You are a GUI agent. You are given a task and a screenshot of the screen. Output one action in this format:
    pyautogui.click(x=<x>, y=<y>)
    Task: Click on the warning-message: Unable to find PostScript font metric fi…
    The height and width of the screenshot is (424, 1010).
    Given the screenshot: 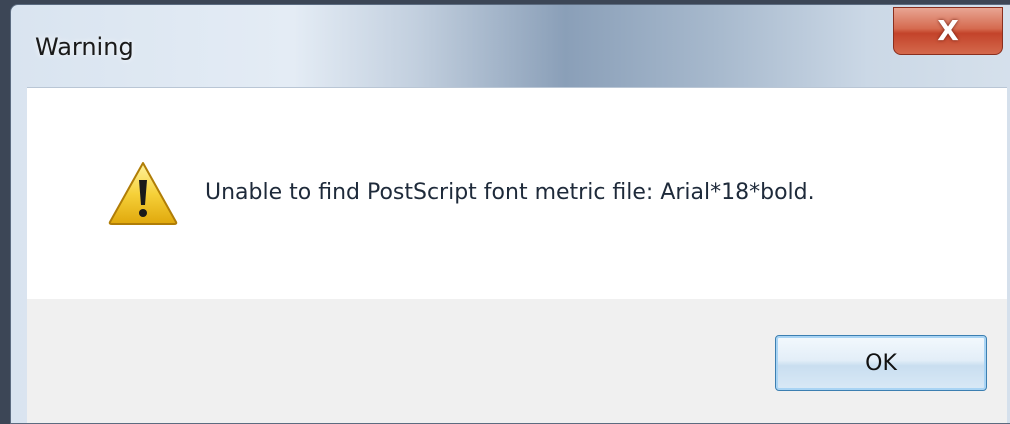 What is the action you would take?
    pyautogui.click(x=510, y=192)
    